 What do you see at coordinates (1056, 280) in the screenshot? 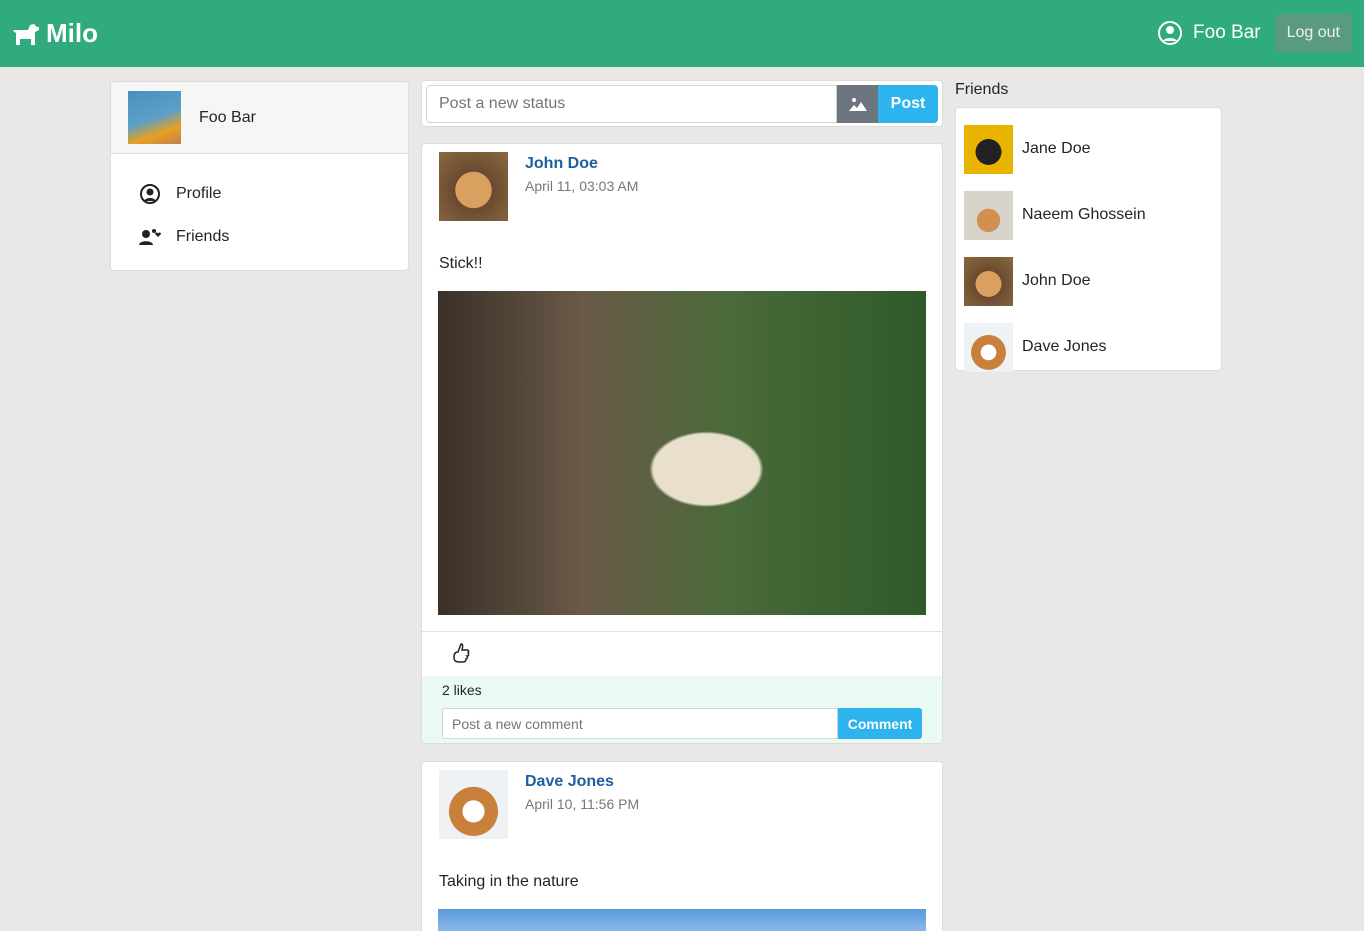
I see `friend-name: John Doe` at bounding box center [1056, 280].